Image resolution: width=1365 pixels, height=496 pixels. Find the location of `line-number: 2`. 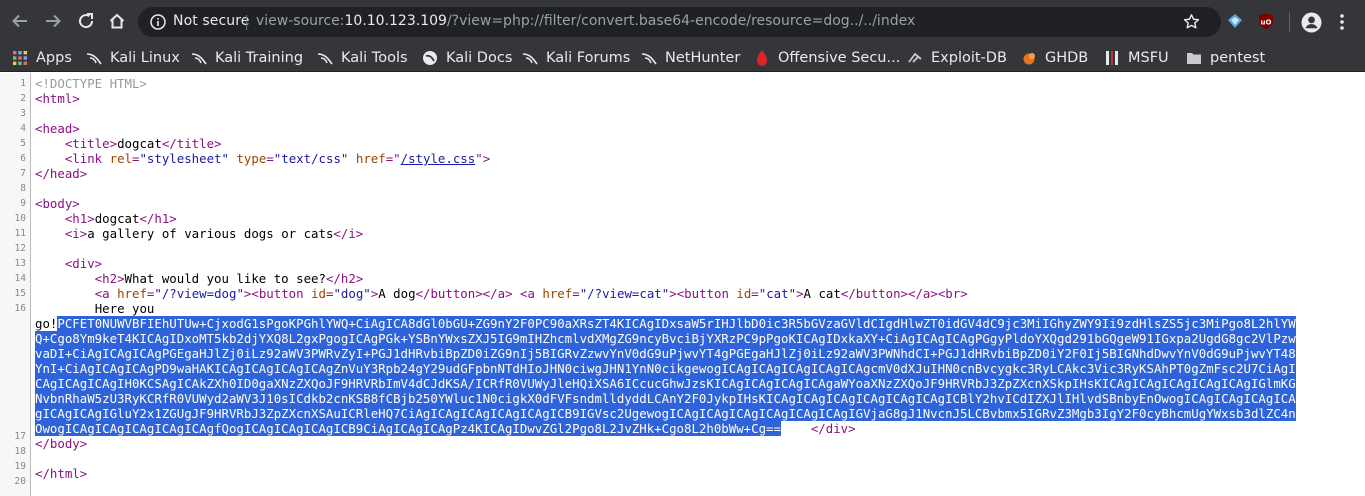

line-number: 2 is located at coordinates (23, 98).